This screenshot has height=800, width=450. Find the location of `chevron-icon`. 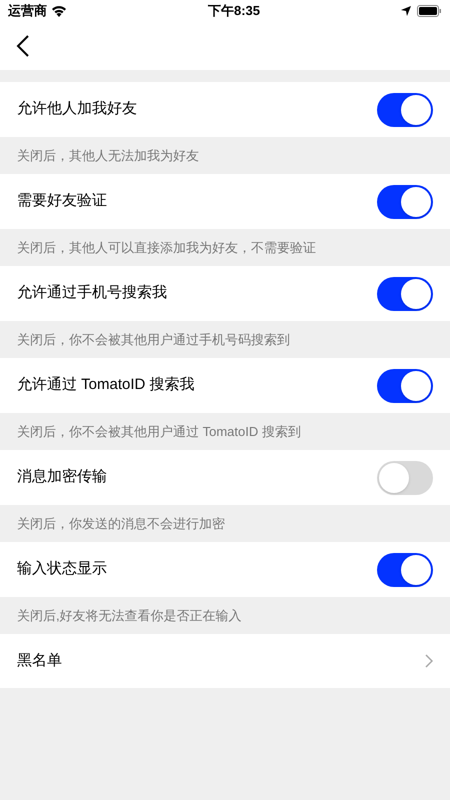

chevron-icon is located at coordinates (429, 661).